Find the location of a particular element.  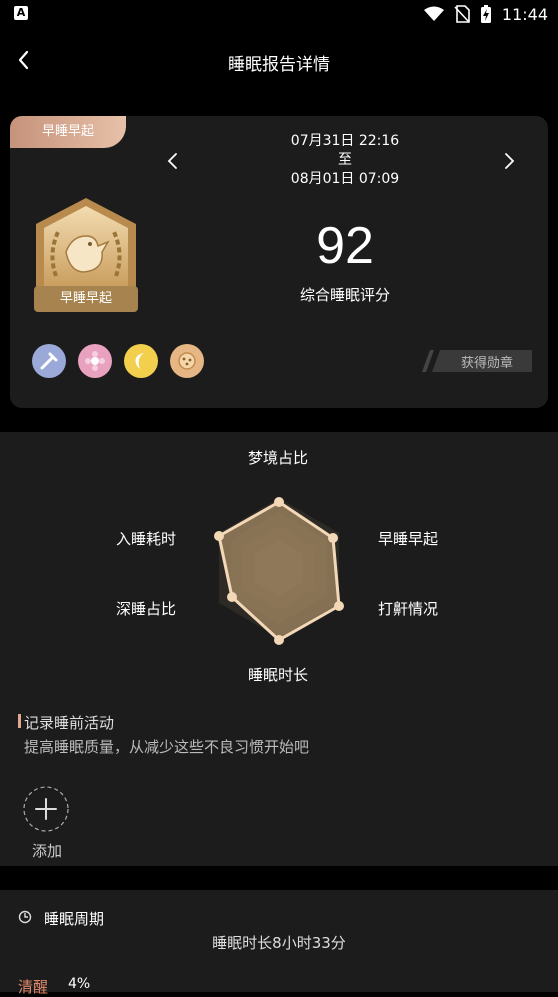

cookie-badge-icon is located at coordinates (187, 361).